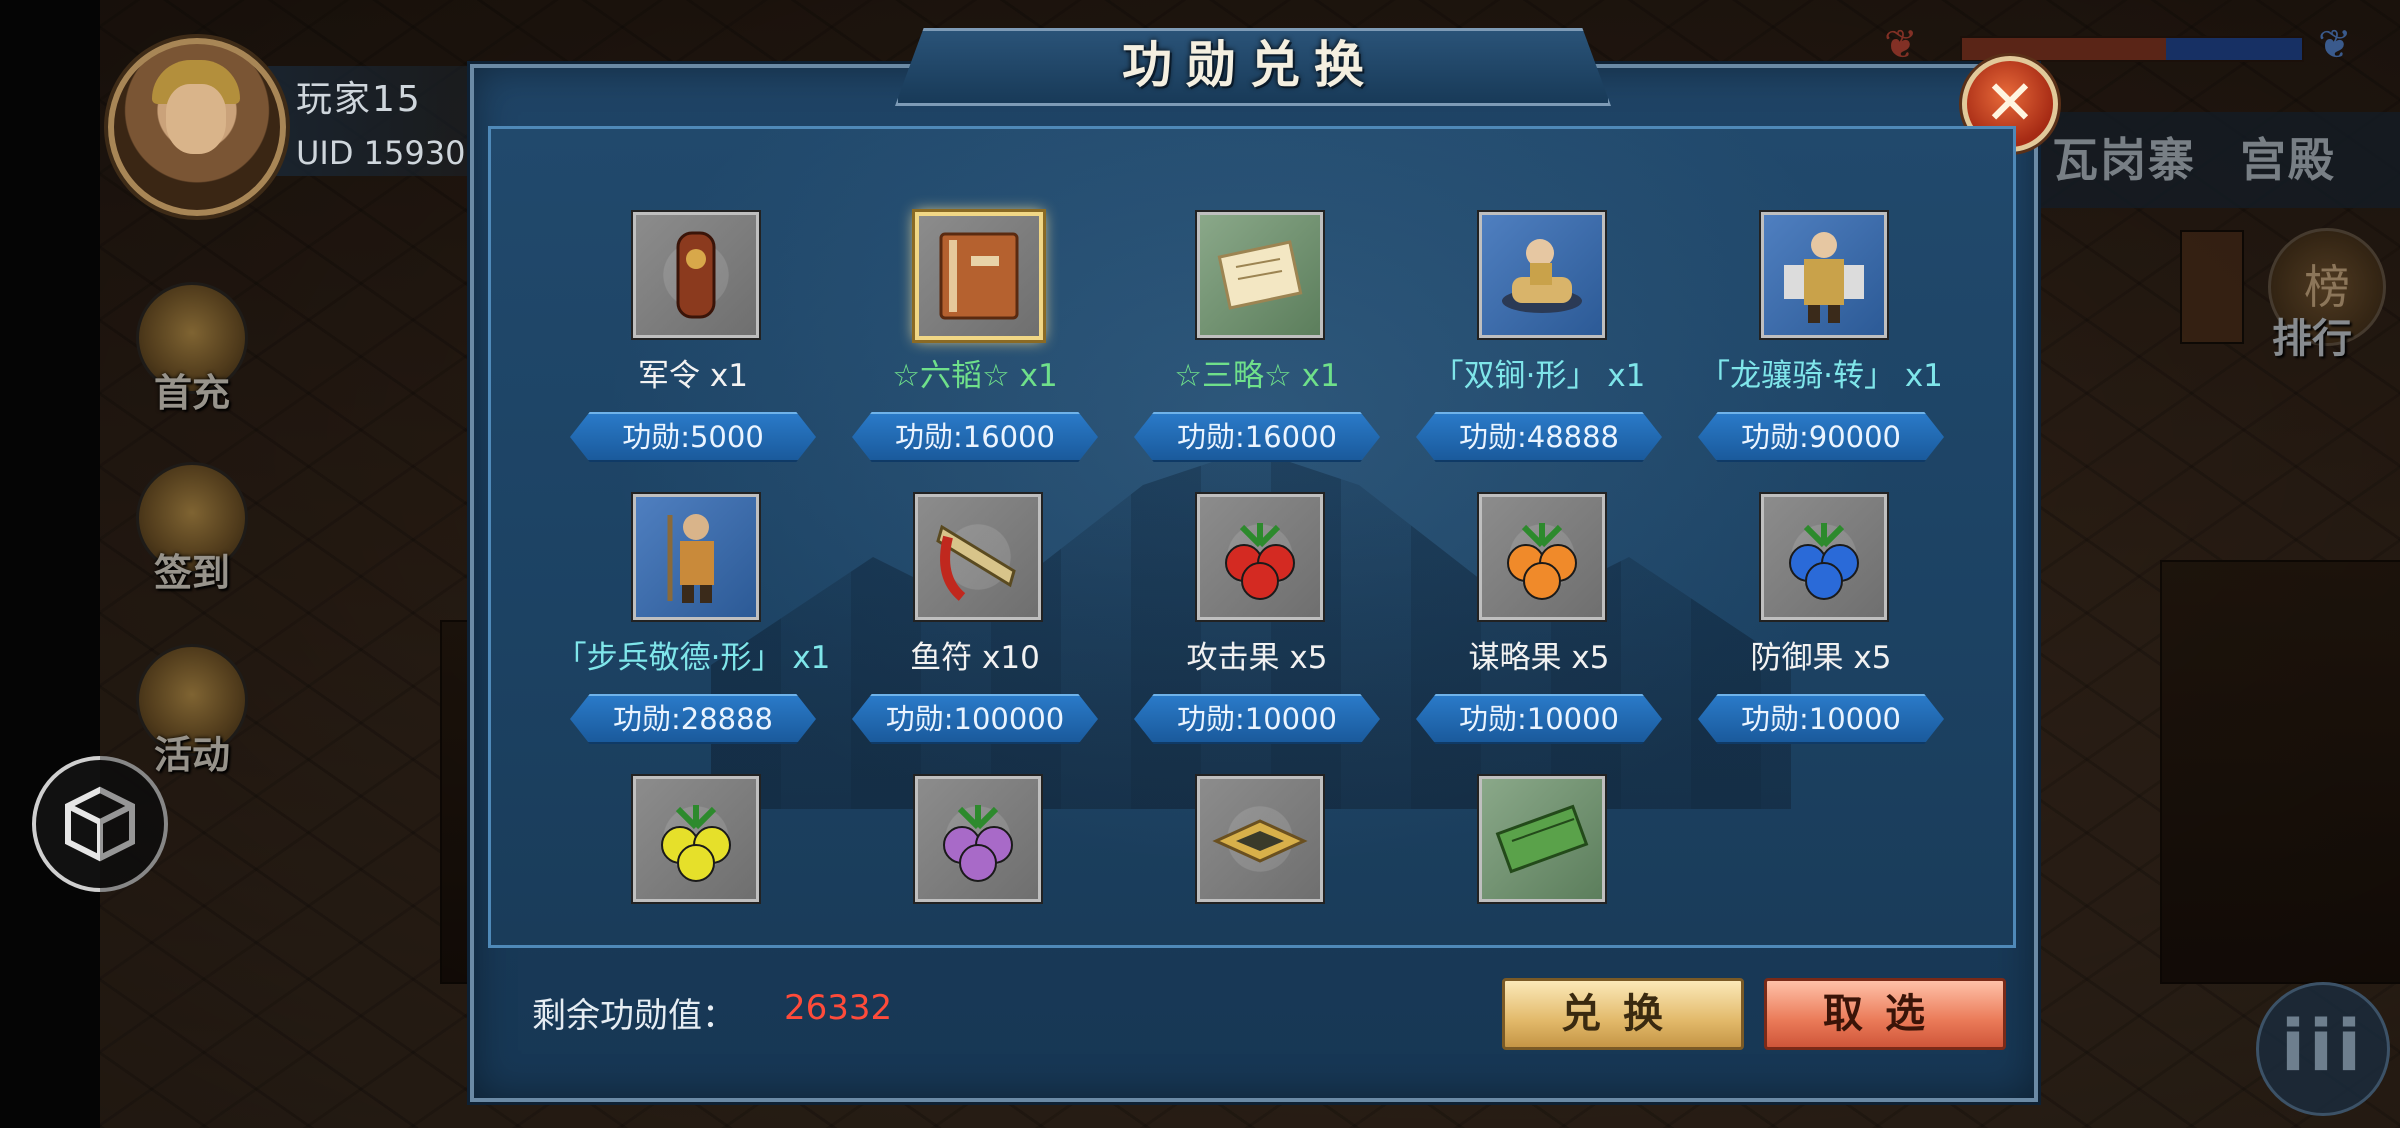  Describe the element at coordinates (1821, 629) in the screenshot. I see `exchange-item: 防御果 x5 功勋:10000` at that location.